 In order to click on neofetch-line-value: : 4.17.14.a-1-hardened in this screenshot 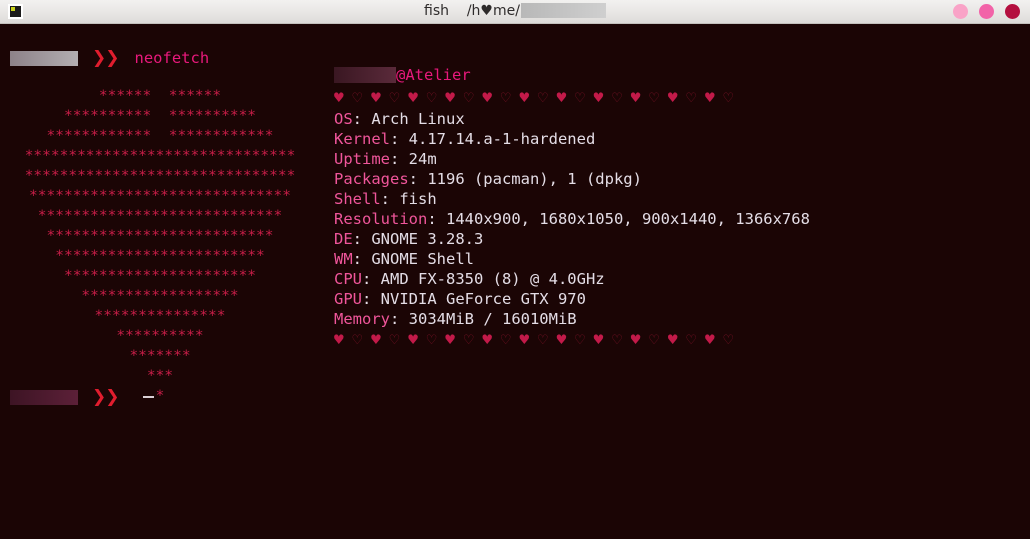, I will do `click(493, 139)`.